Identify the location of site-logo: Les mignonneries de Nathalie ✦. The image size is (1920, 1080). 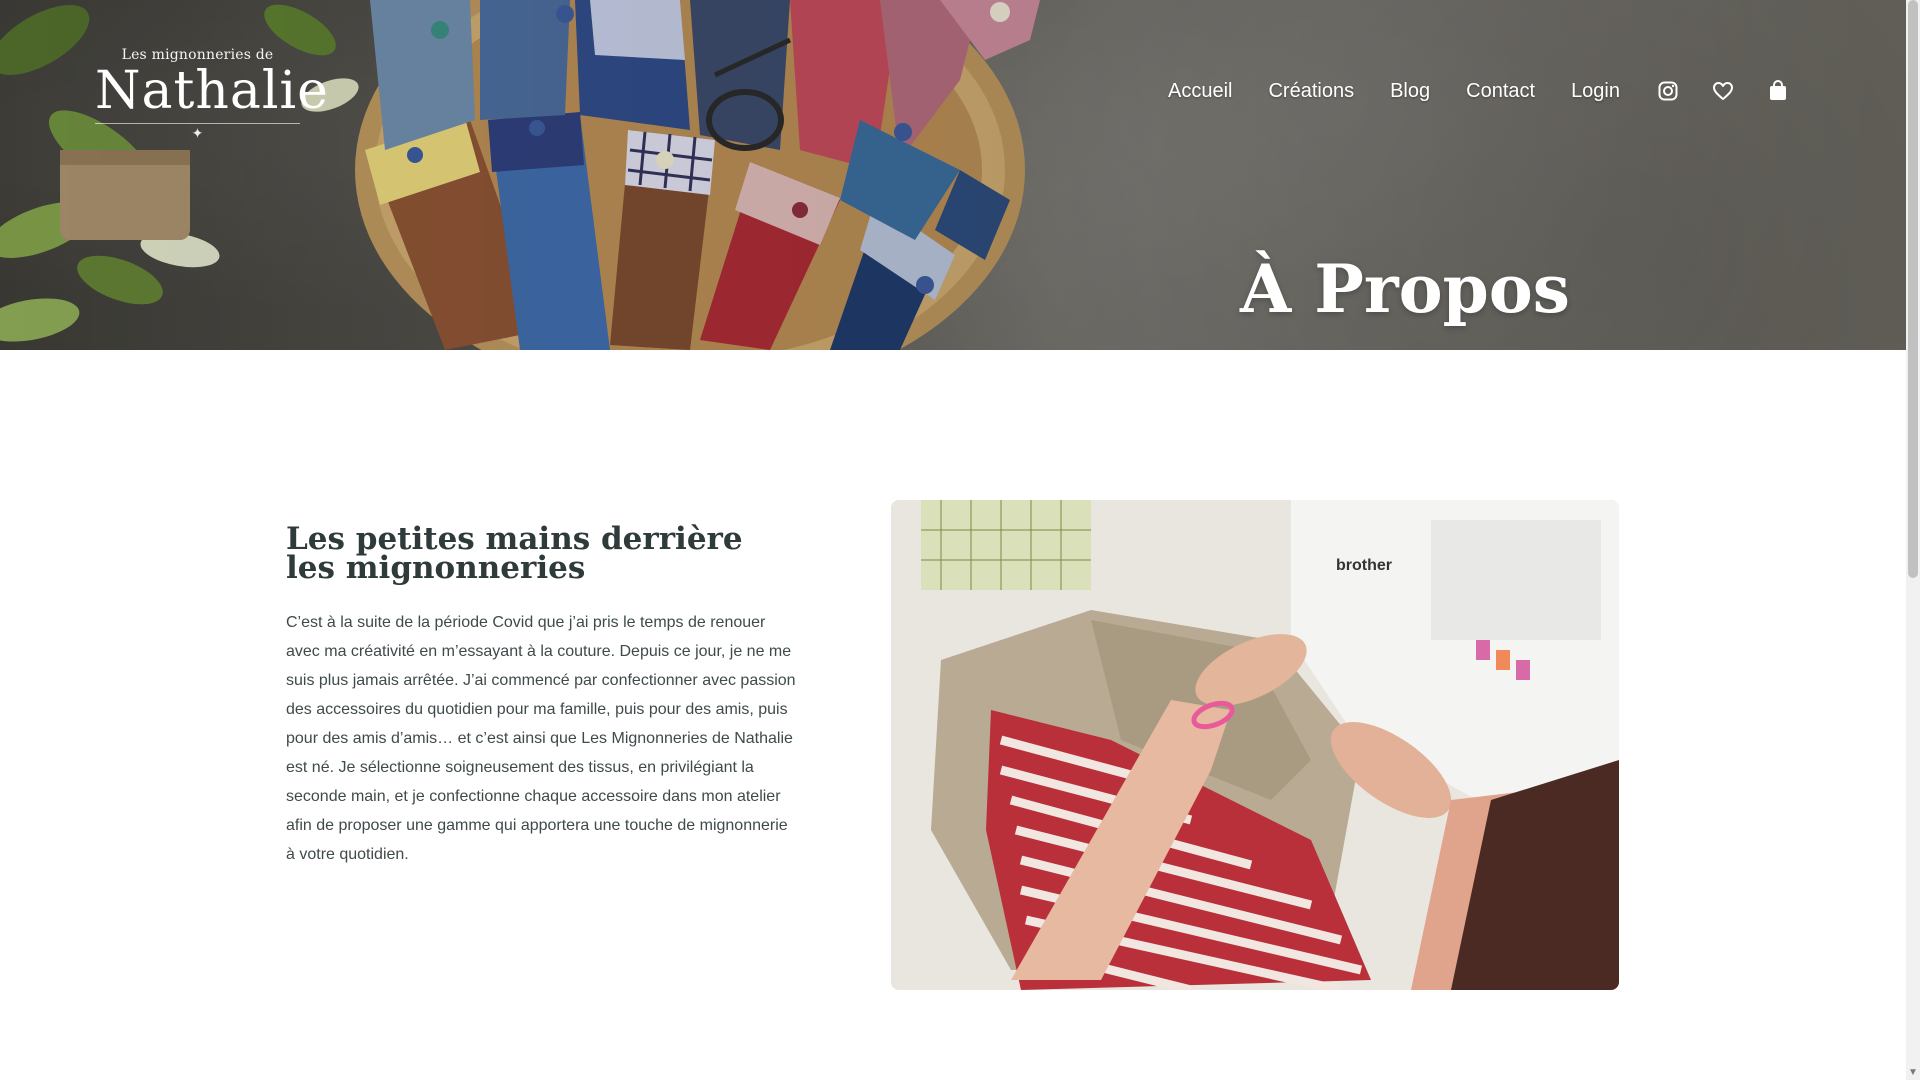
(212, 94).